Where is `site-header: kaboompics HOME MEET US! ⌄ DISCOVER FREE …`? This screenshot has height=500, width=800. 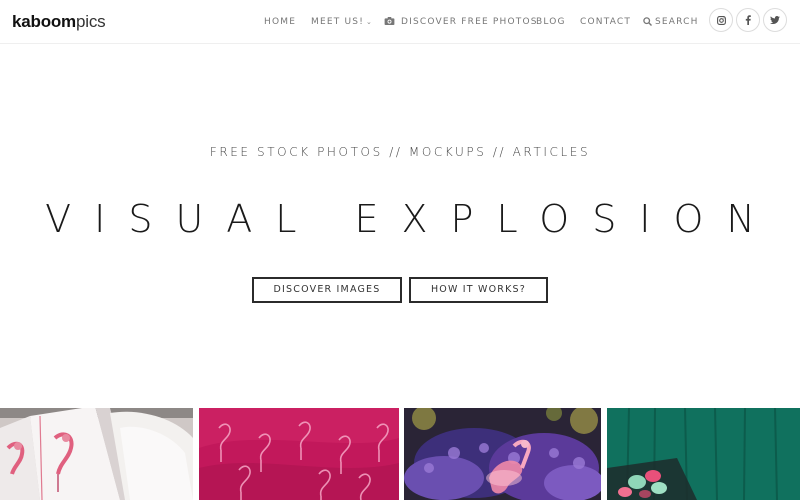 site-header: kaboompics HOME MEET US! ⌄ DISCOVER FREE … is located at coordinates (400, 22).